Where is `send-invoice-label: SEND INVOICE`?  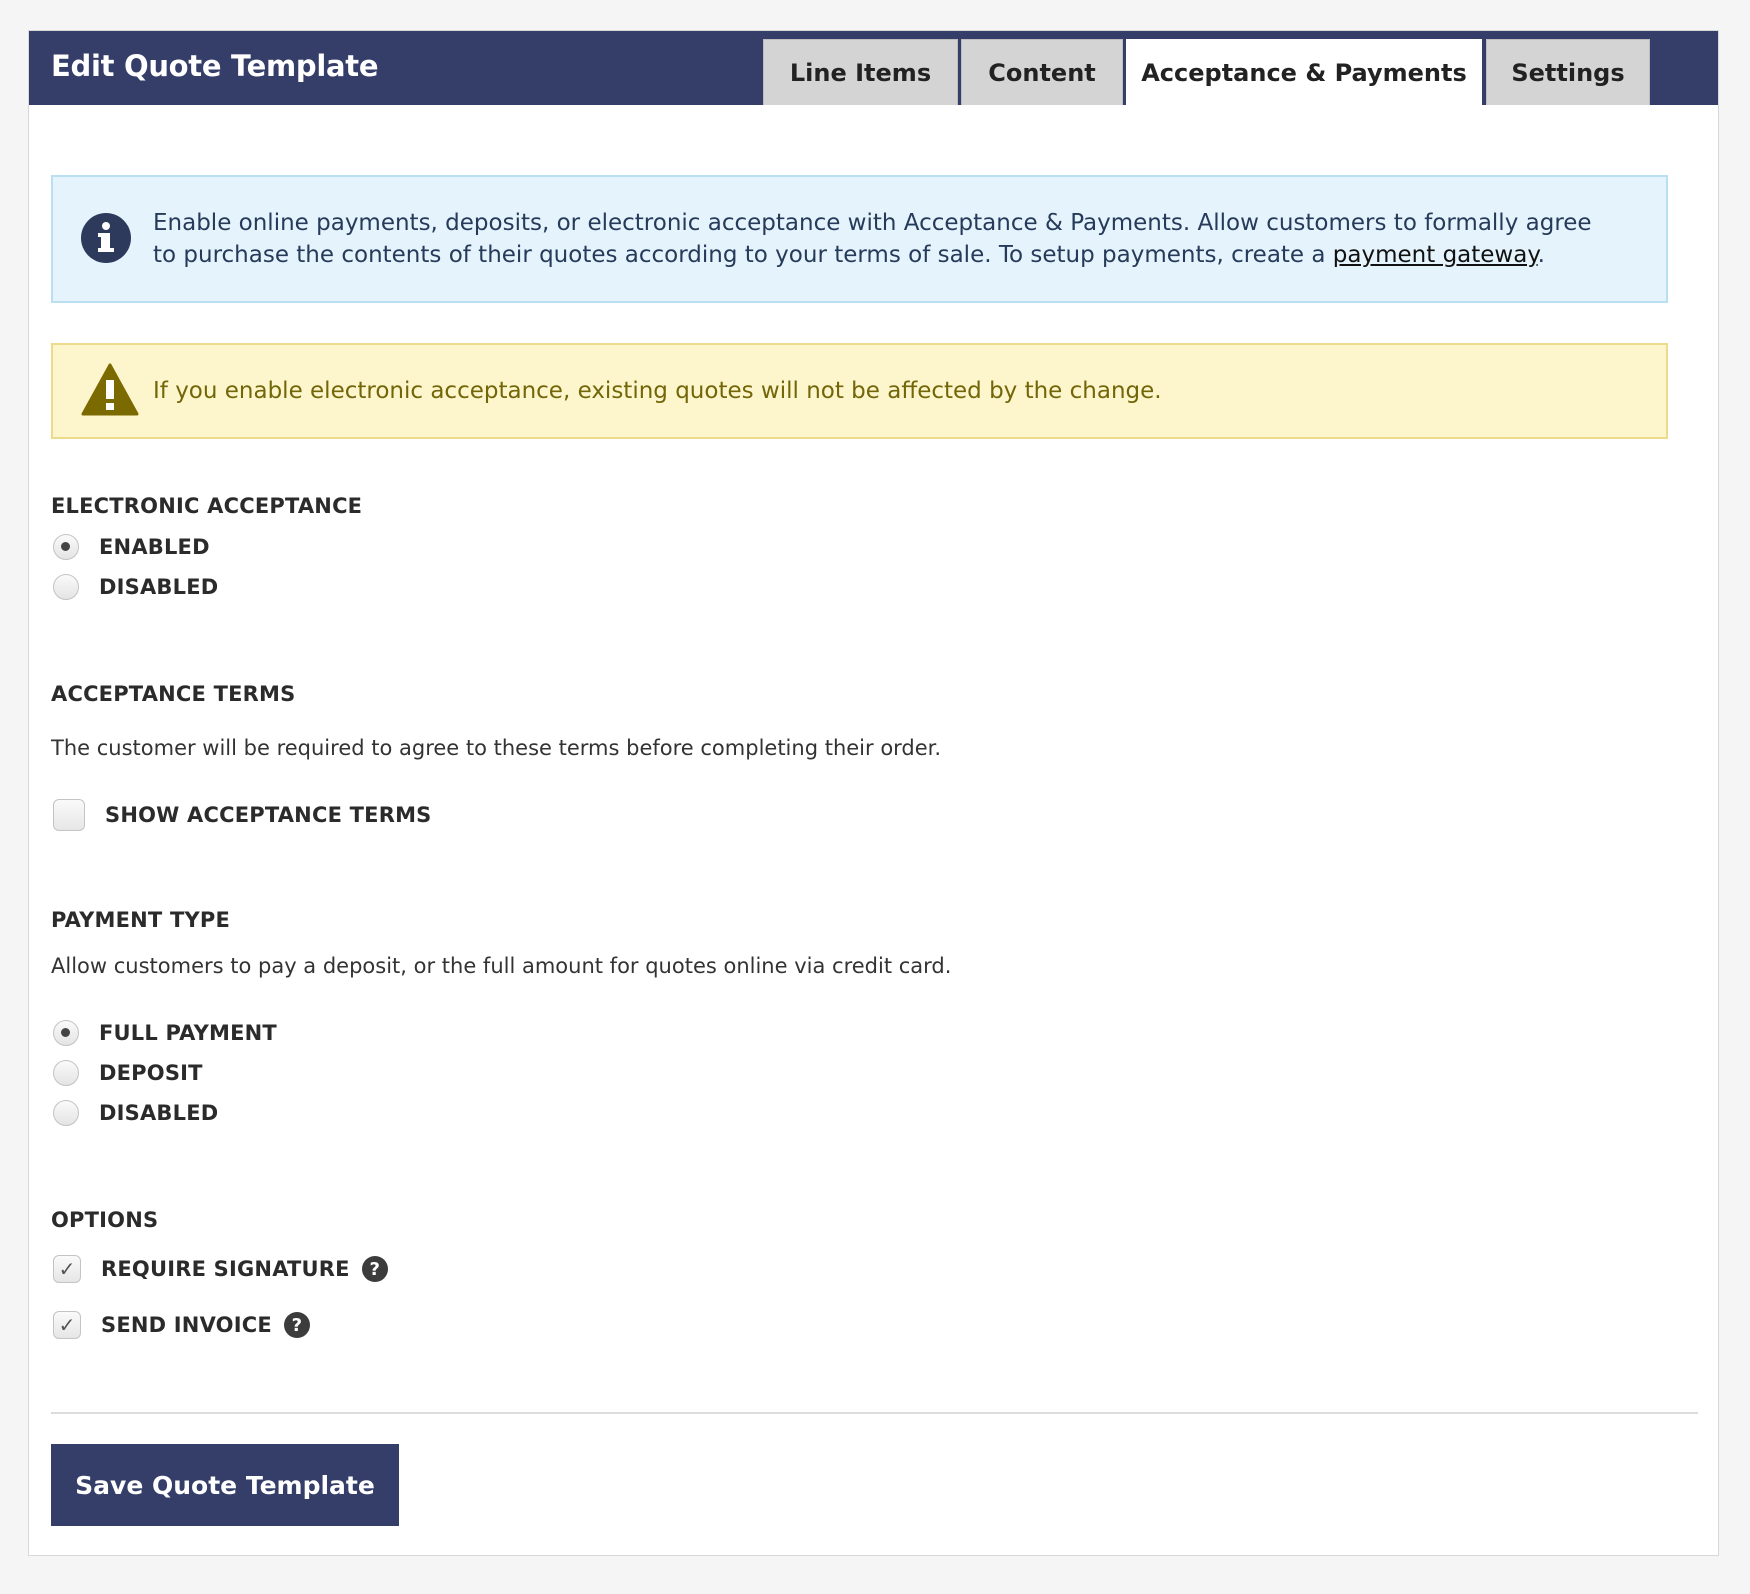
send-invoice-label: SEND INVOICE is located at coordinates (186, 1325).